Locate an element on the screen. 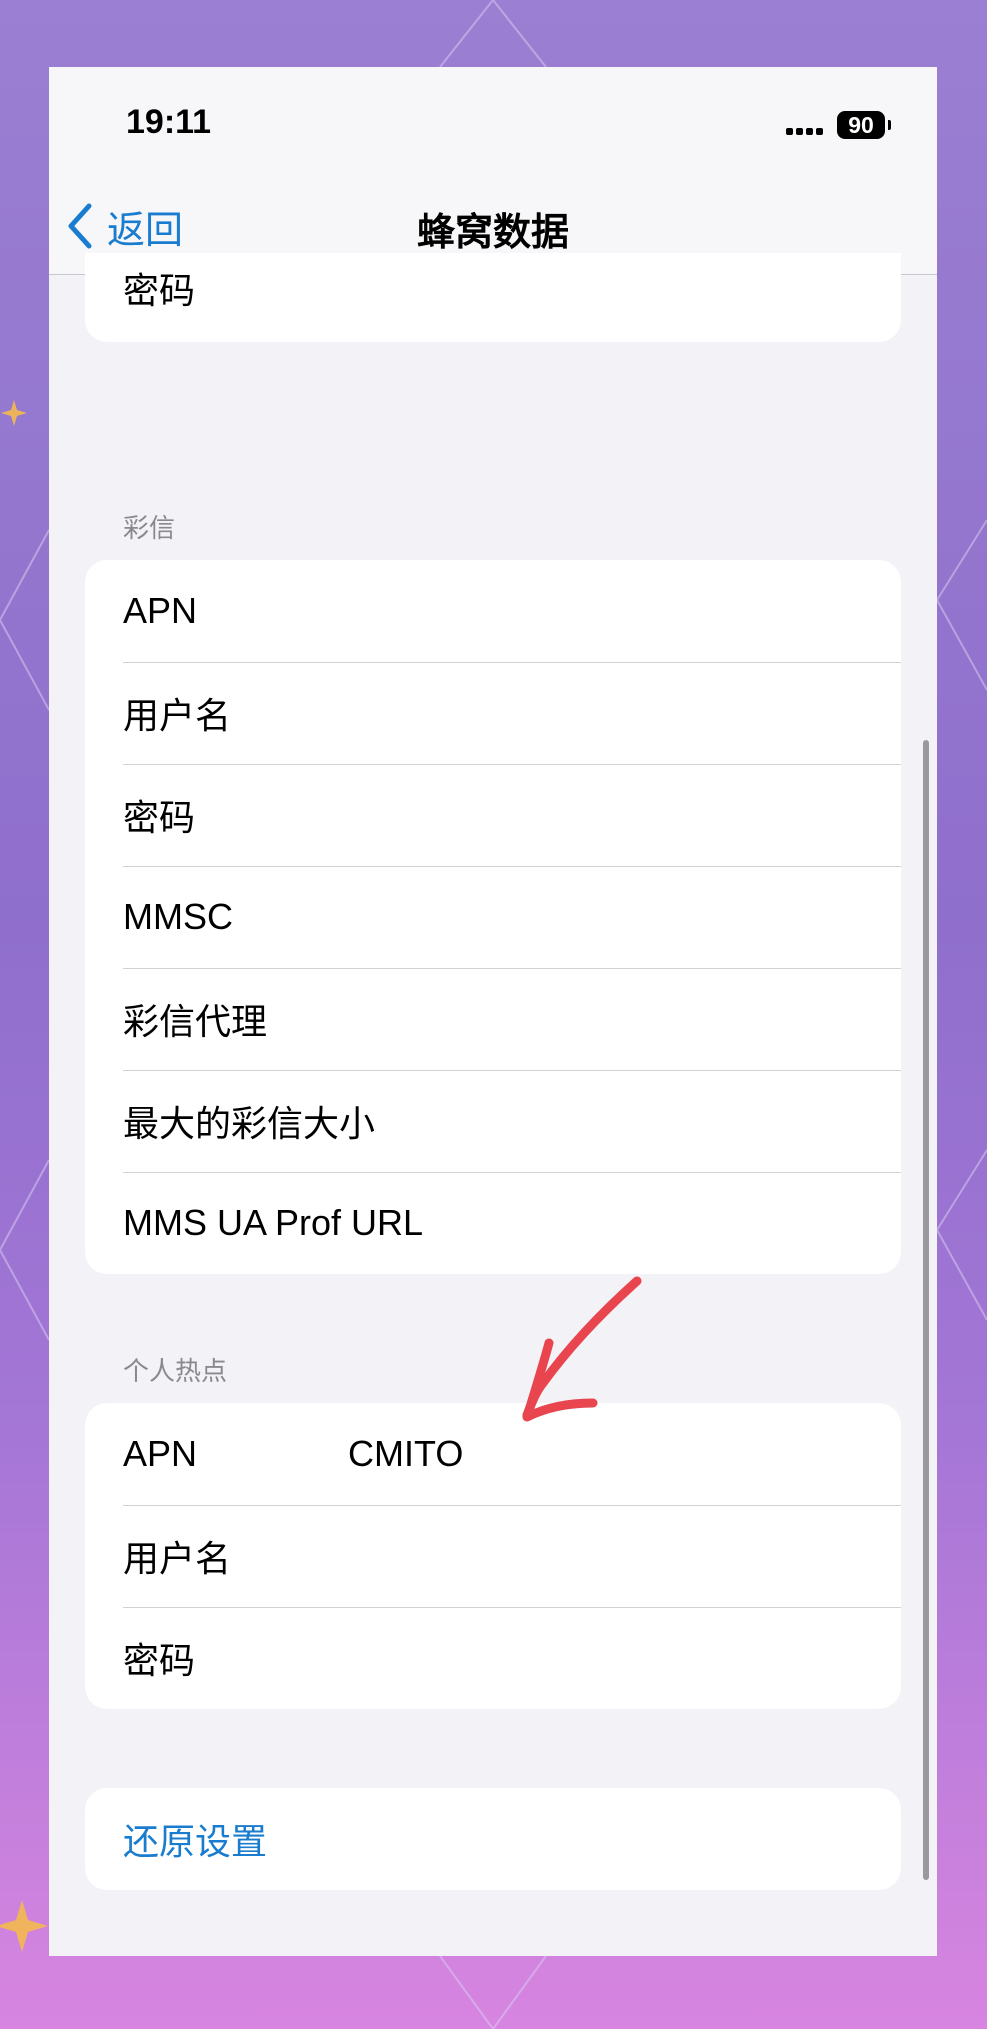  reset-card: 还原设置 is located at coordinates (493, 1839).